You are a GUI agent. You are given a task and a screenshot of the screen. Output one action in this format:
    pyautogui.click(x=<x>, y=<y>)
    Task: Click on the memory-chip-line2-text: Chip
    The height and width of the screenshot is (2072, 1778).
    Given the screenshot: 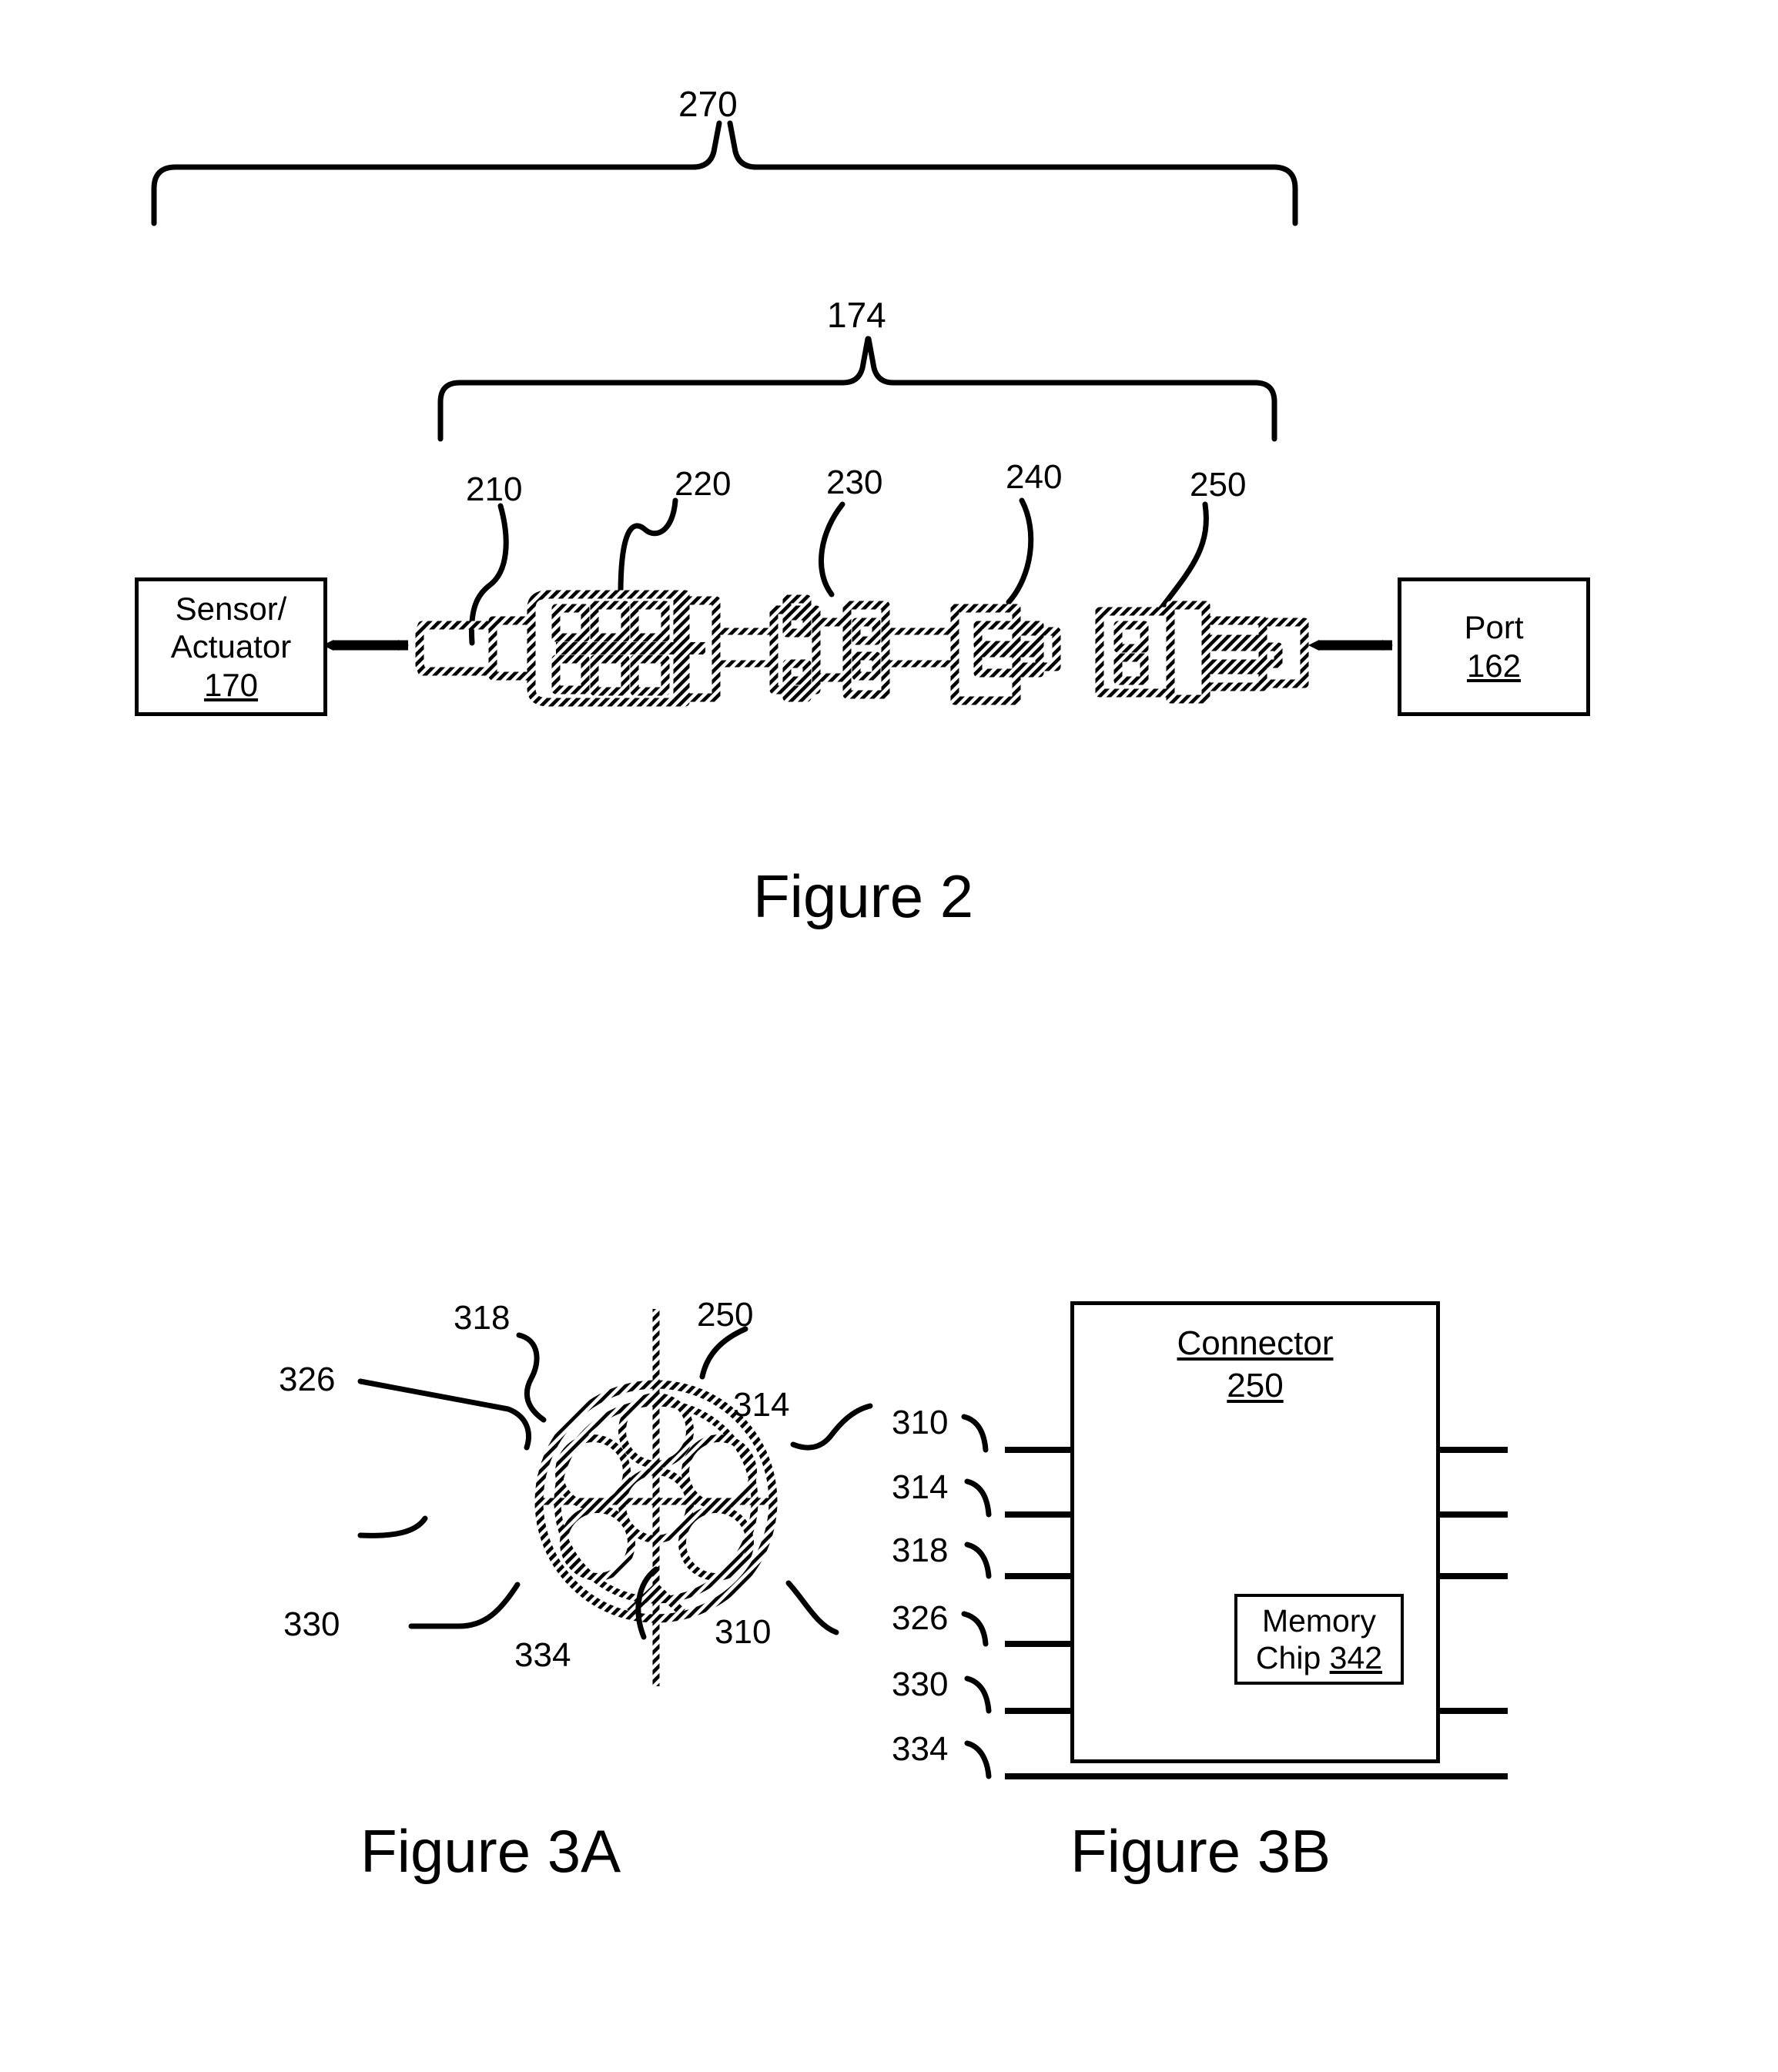 What is the action you would take?
    pyautogui.click(x=1292, y=1658)
    